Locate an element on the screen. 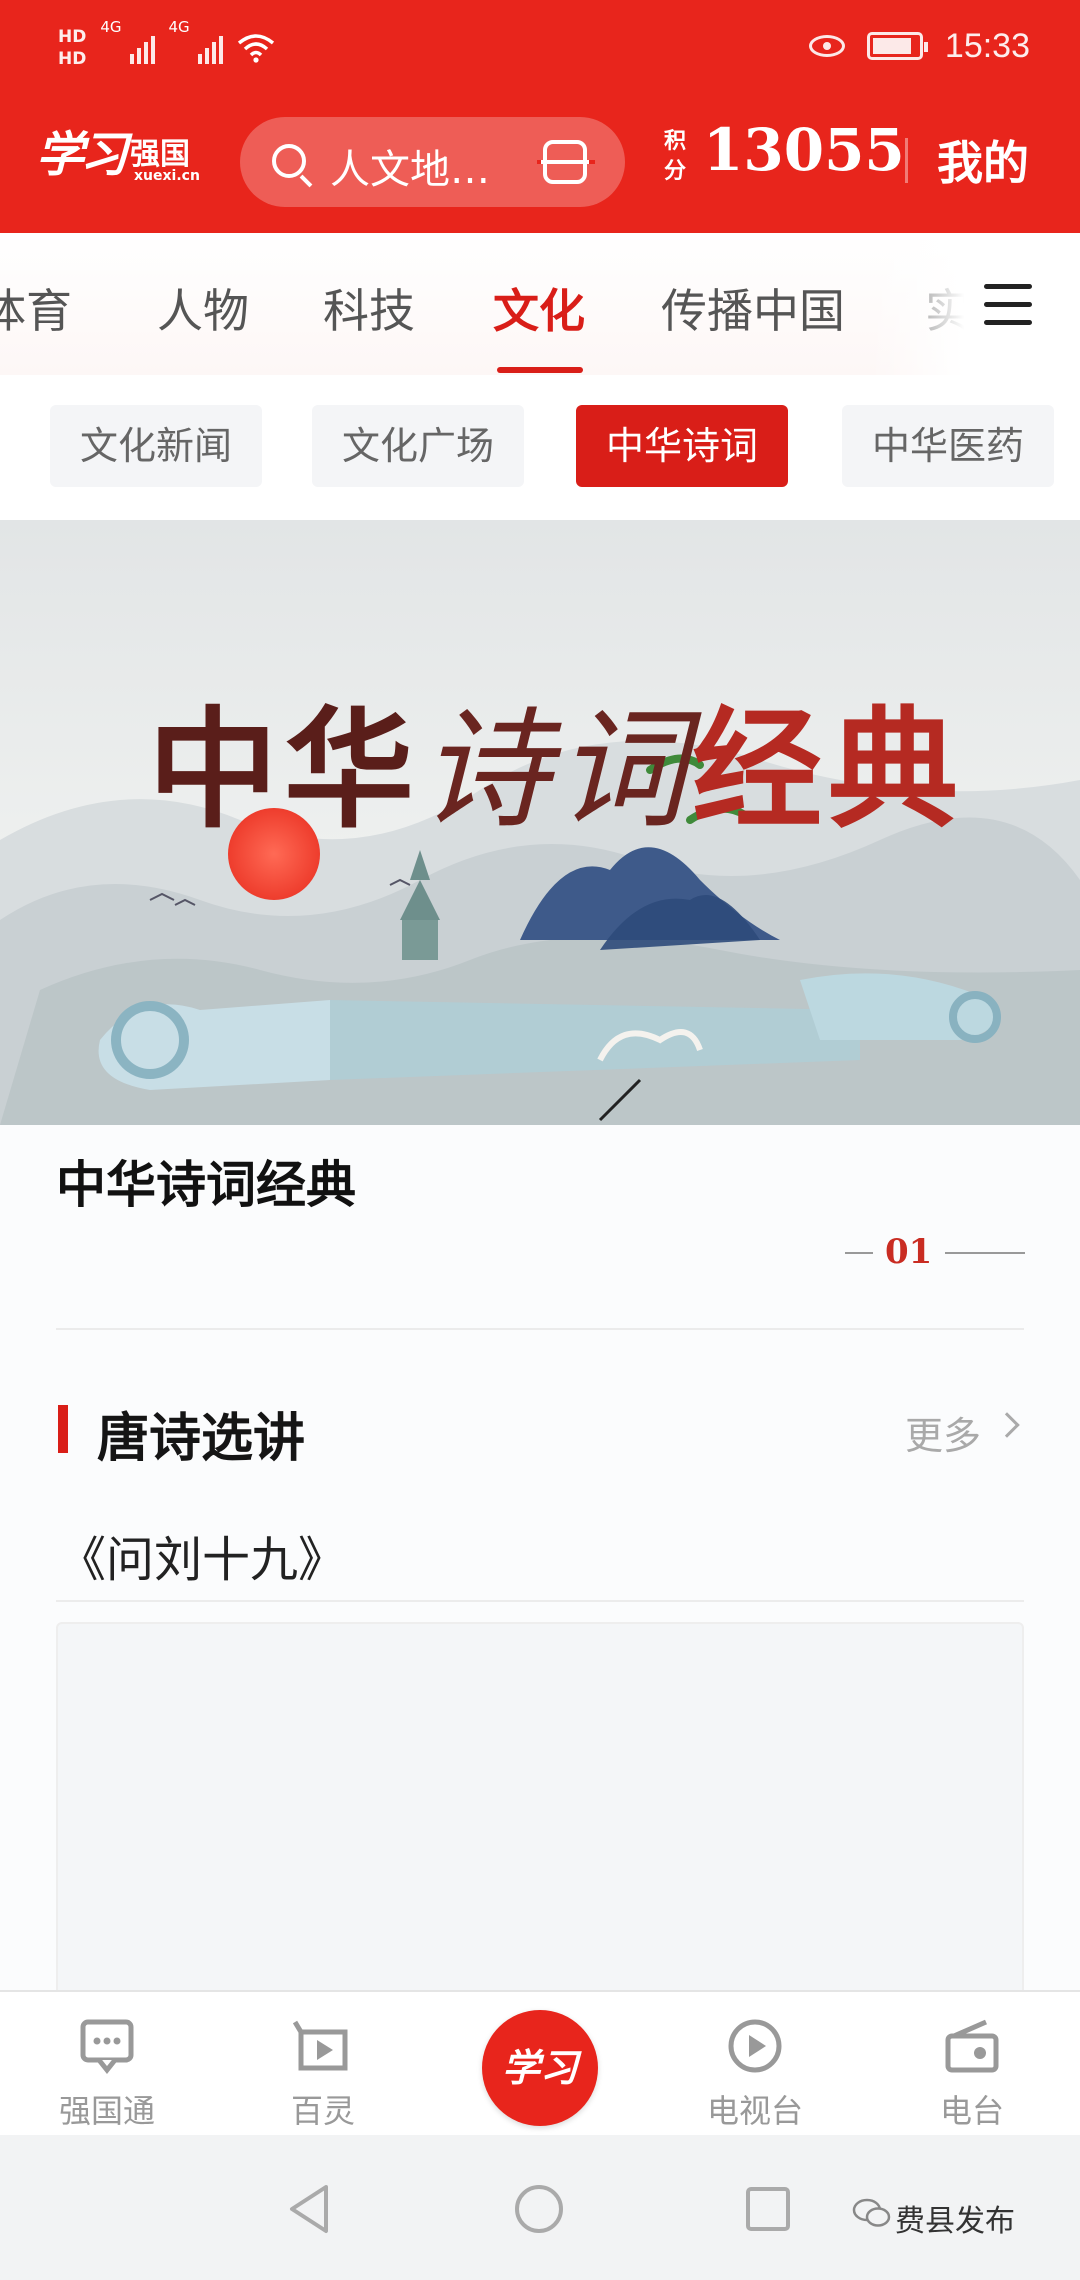 This screenshot has width=1080, height=2280. tab-sports: 体育 is located at coordinates (36, 308).